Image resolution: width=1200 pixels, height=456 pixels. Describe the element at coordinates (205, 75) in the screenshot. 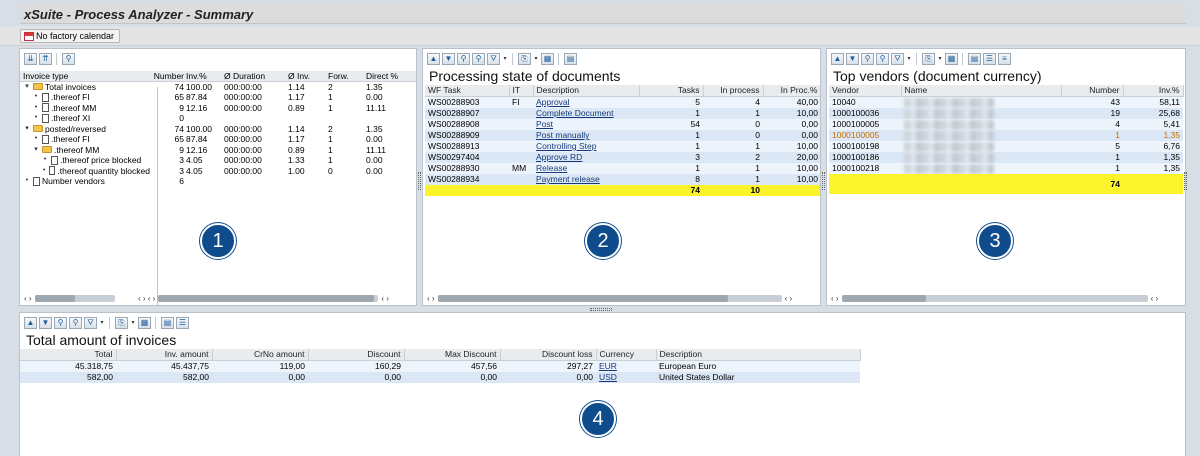

I see `col-inv-pct: Inv.%` at that location.